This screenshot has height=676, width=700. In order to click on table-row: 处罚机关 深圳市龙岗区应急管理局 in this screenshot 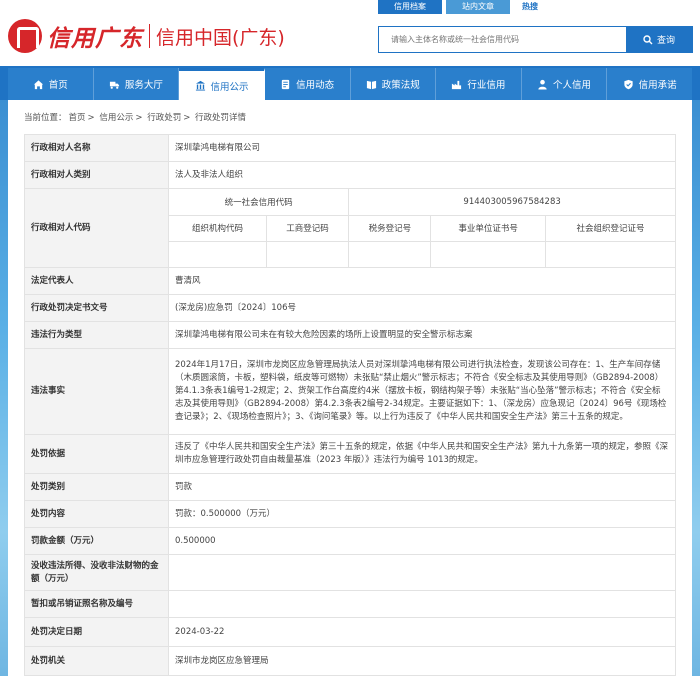, I will do `click(350, 661)`.